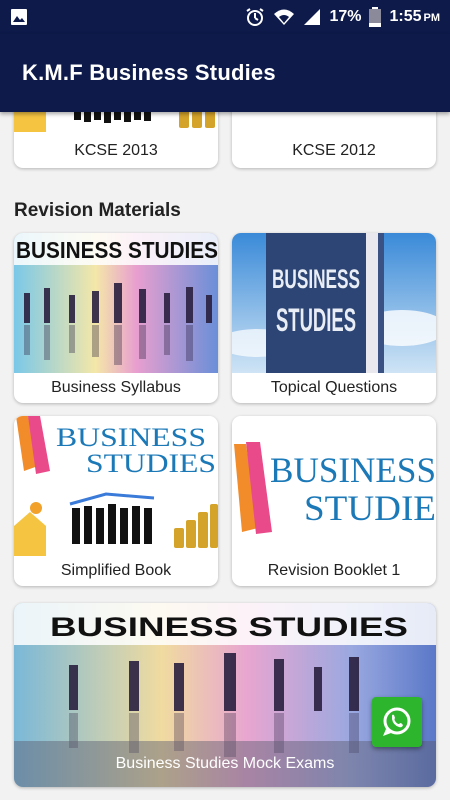 This screenshot has width=450, height=800. I want to click on signal-icon, so click(312, 17).